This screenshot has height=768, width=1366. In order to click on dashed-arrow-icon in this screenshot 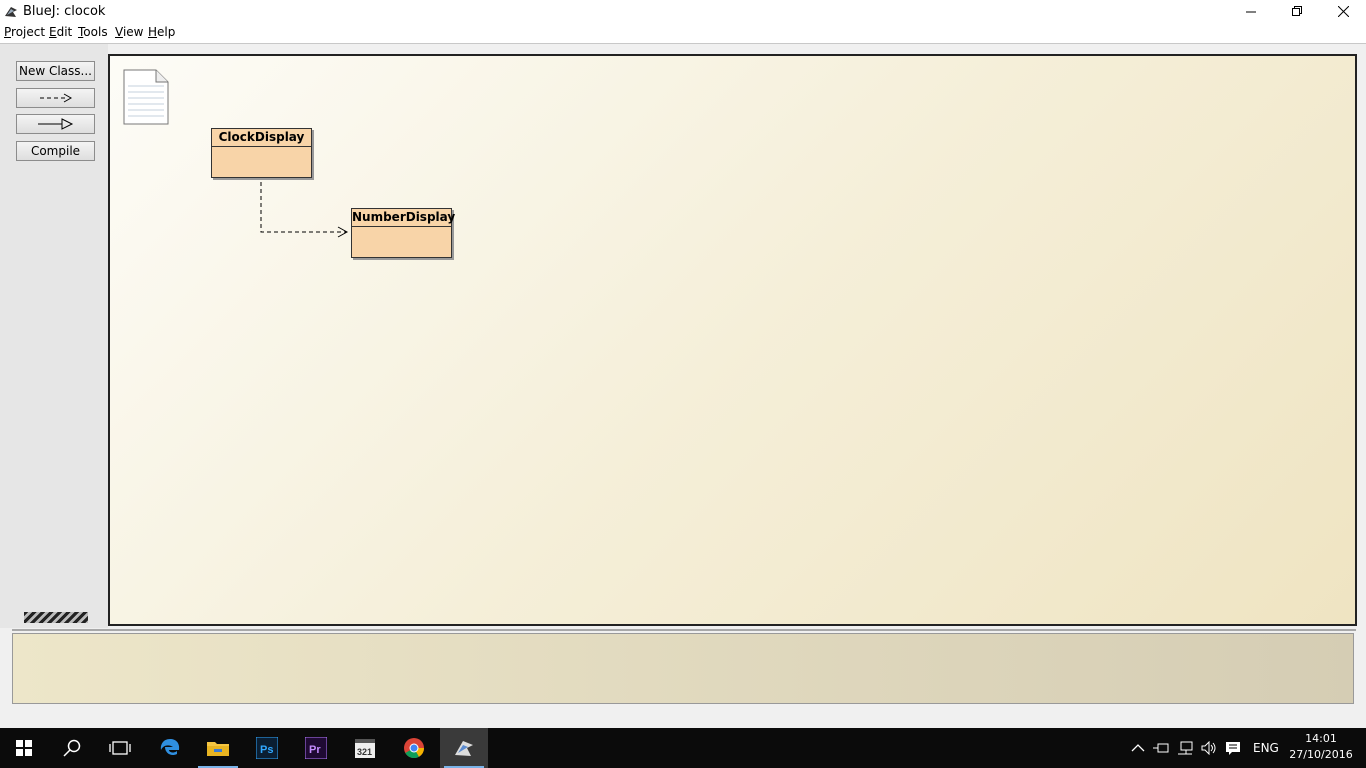, I will do `click(55, 98)`.